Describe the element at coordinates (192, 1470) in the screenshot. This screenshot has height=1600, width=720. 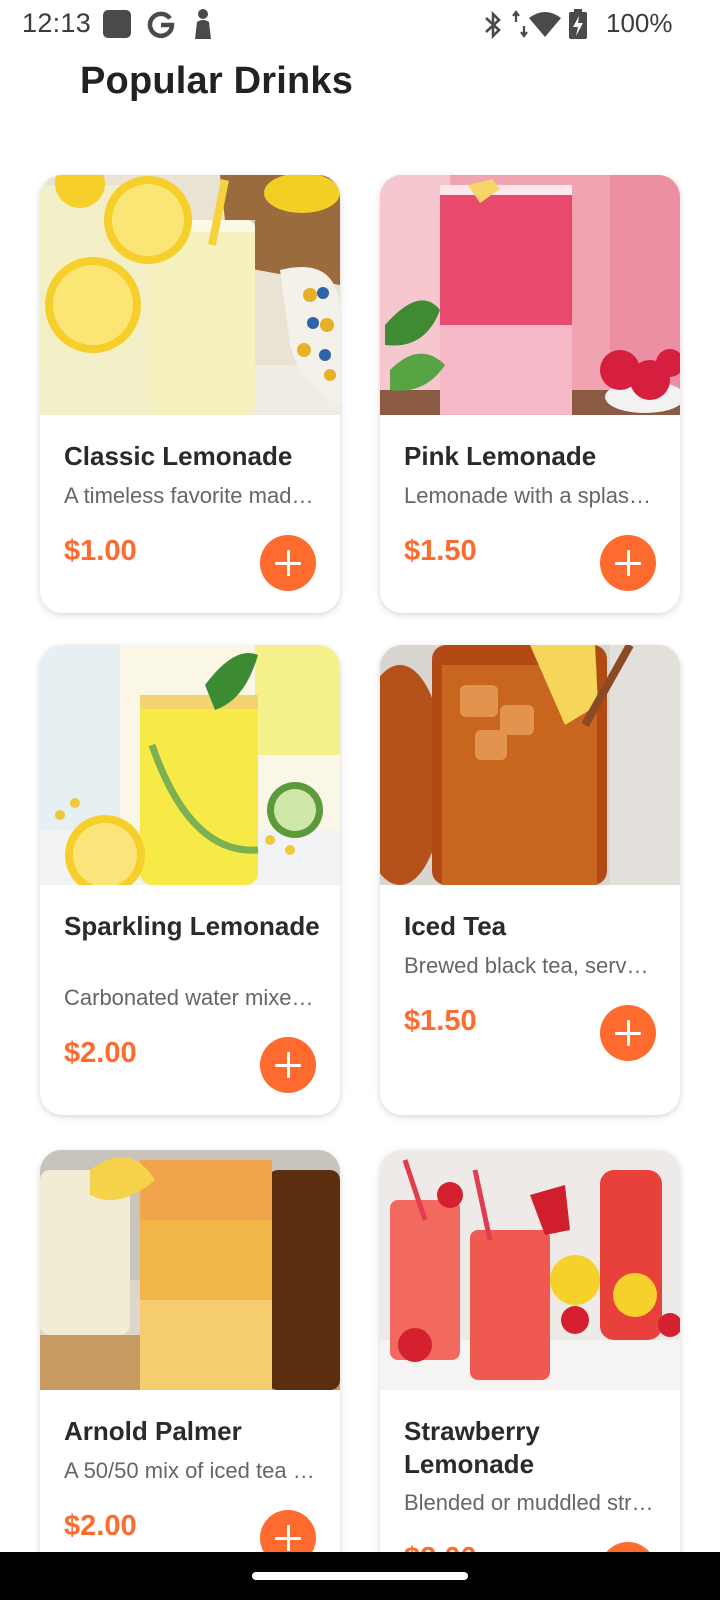
I see `drink-description: A 50/50 mix of iced tea and lemonade` at that location.